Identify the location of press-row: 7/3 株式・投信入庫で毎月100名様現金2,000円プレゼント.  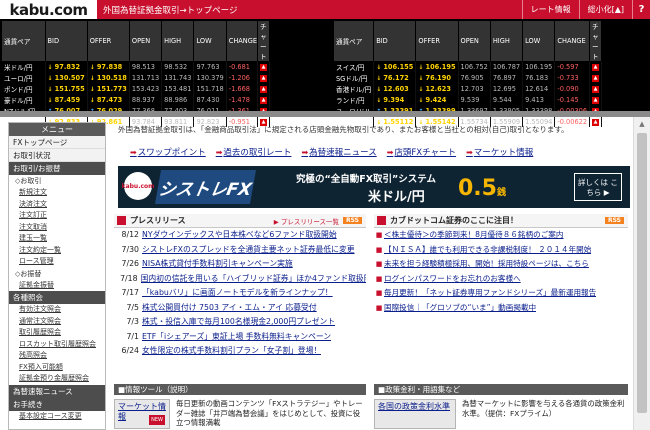
(240, 322).